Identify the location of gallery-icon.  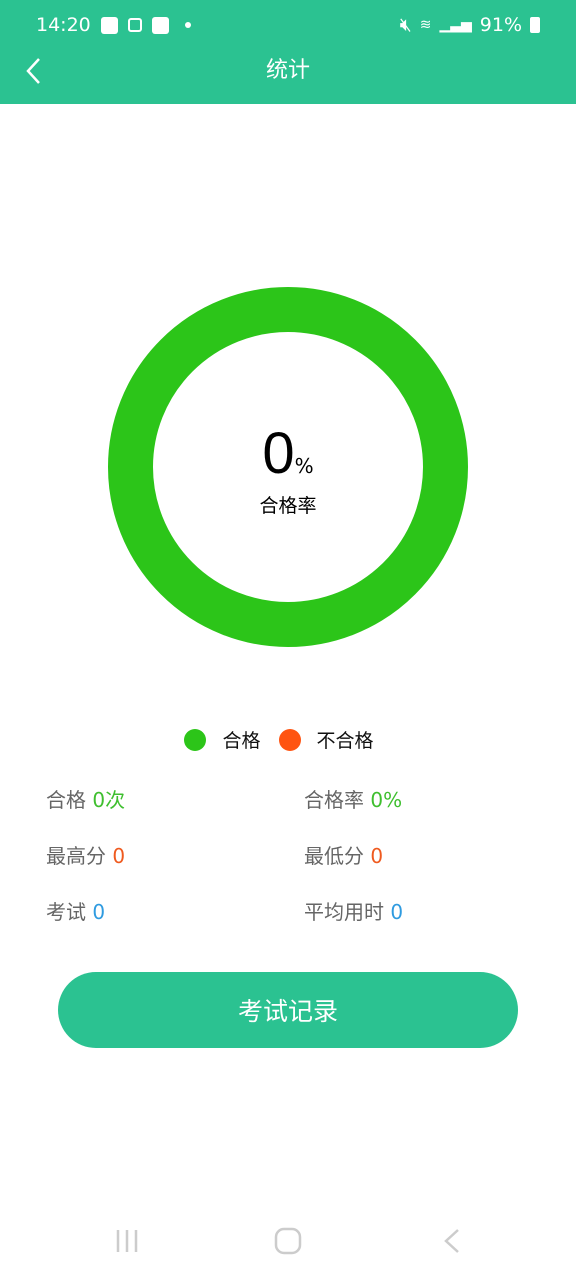
(109, 25).